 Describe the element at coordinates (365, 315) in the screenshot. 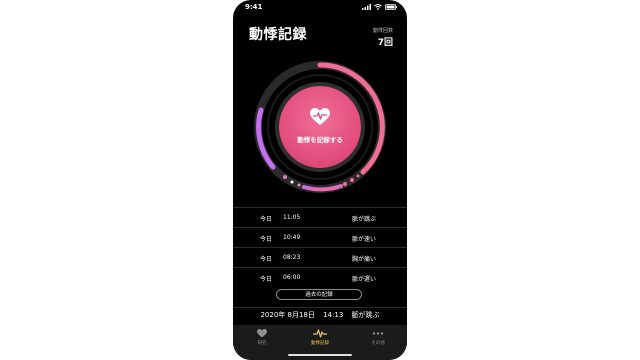

I see `current-note: 脈が跳ぶ` at that location.